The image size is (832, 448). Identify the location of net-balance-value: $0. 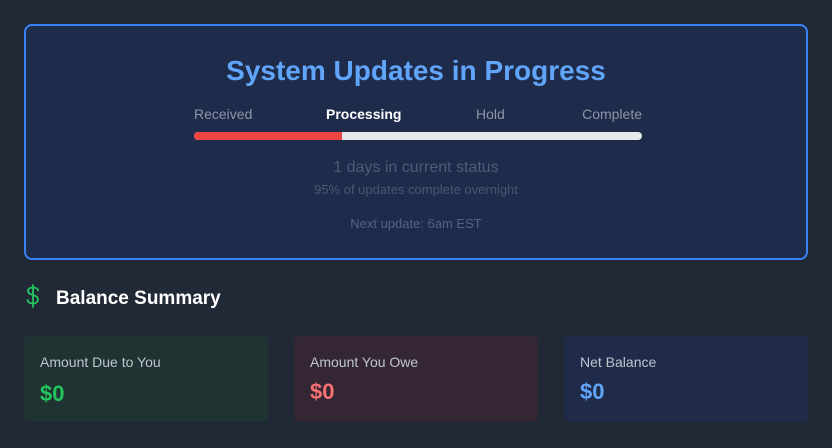
(592, 391).